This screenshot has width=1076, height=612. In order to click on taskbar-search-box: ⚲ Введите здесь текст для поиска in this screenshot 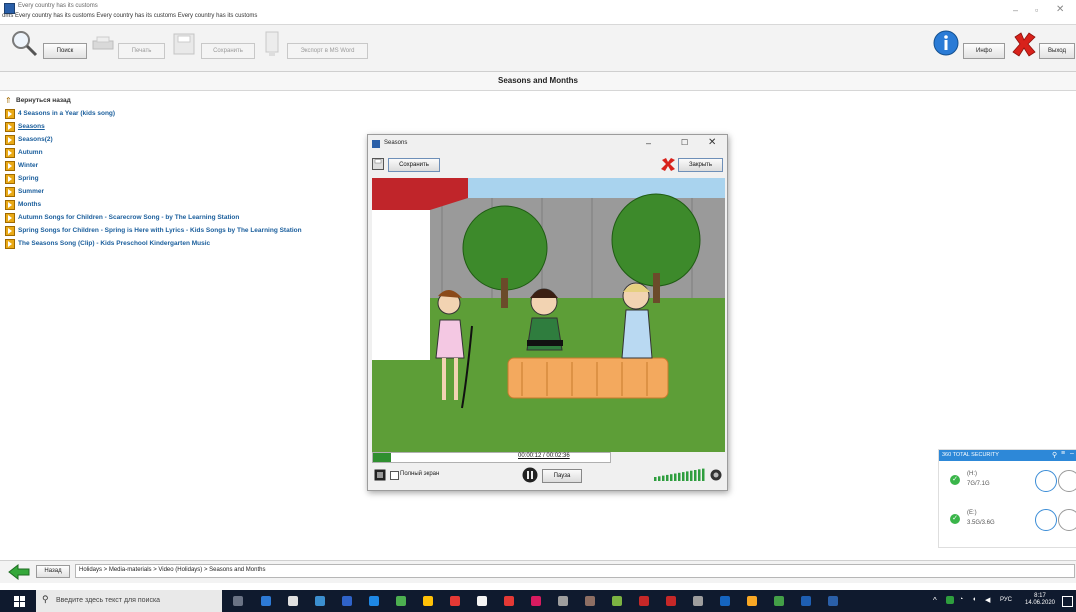, I will do `click(129, 601)`.